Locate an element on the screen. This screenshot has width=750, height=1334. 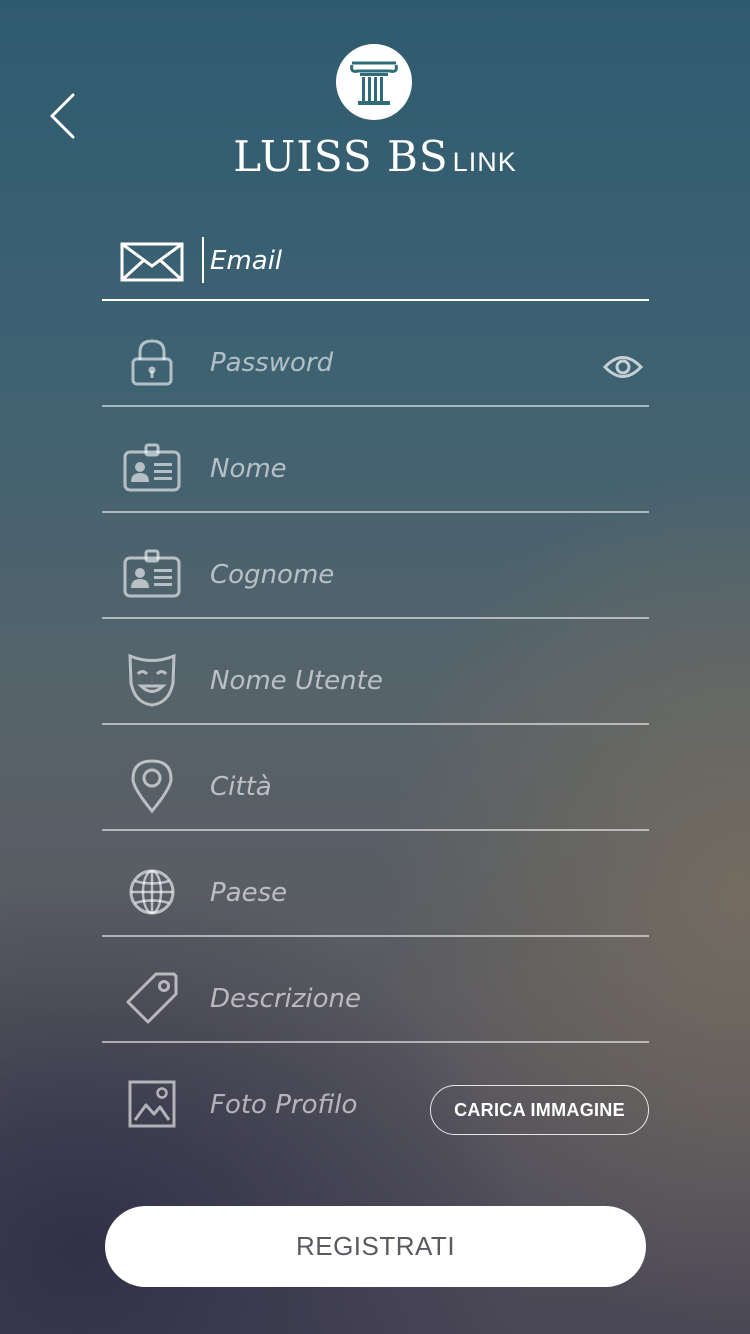
email-field-row is located at coordinates (375, 253).